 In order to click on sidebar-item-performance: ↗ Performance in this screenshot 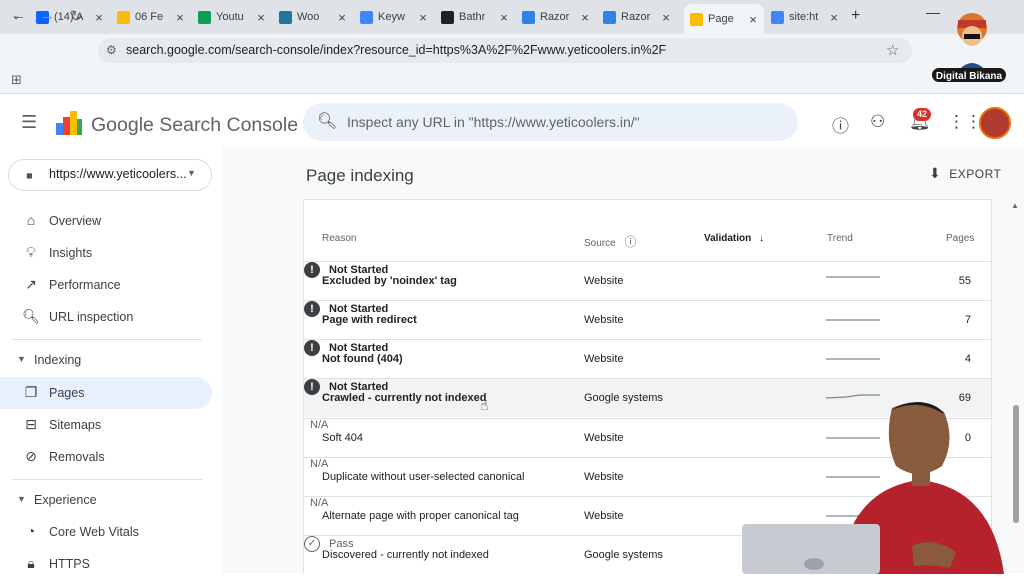, I will do `click(106, 285)`.